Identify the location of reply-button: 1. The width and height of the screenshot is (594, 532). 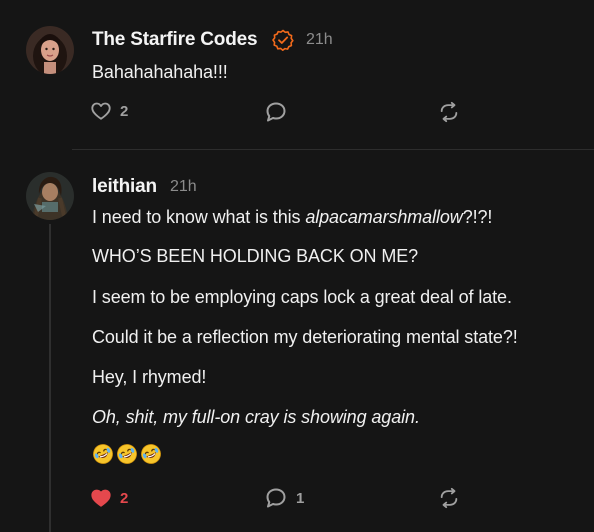
(284, 498).